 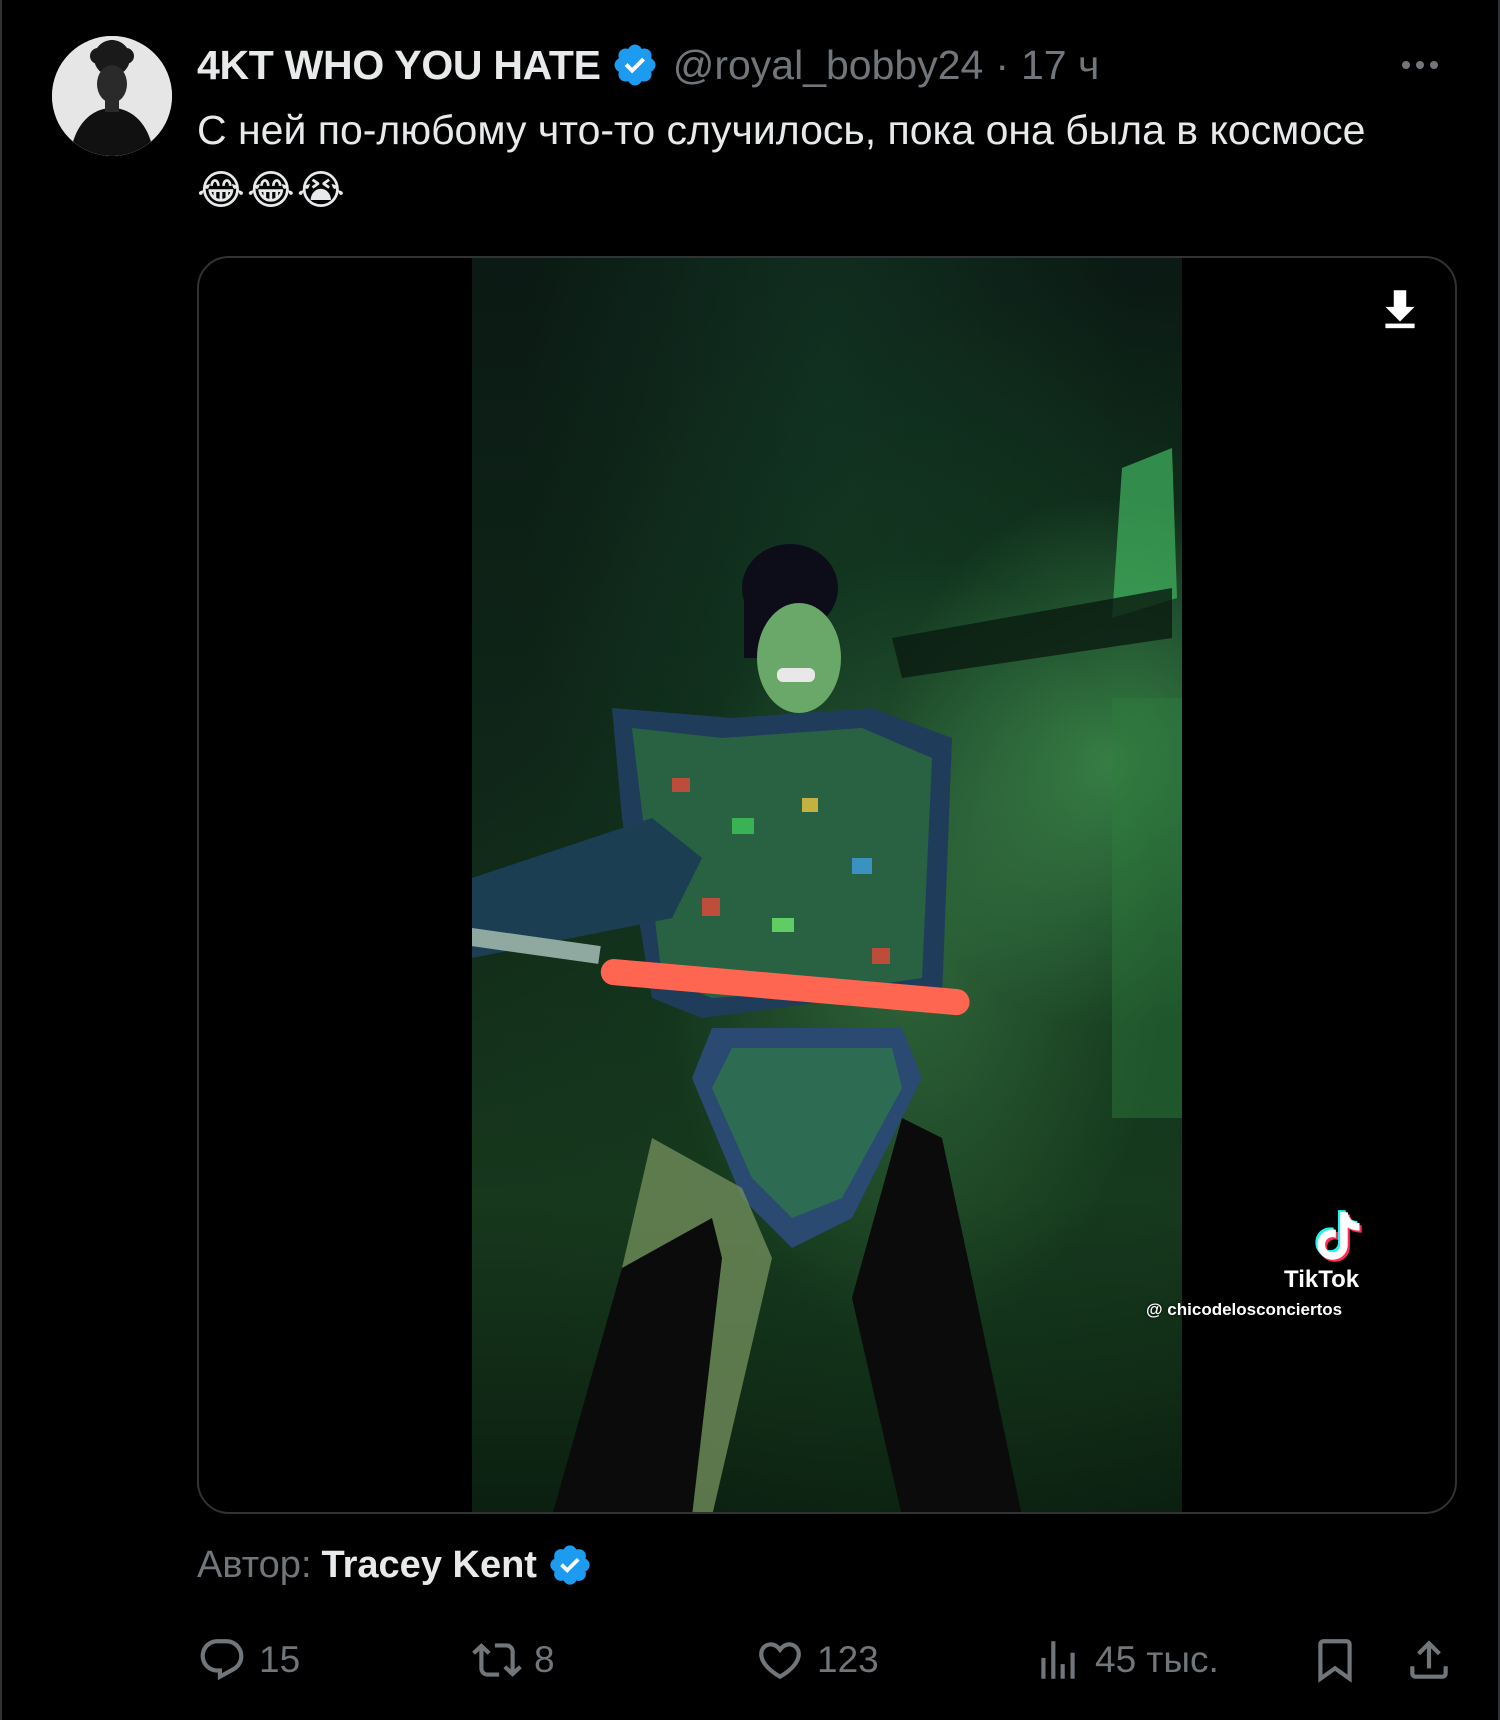 I want to click on views-count: 45 тыс., so click(x=1157, y=1659).